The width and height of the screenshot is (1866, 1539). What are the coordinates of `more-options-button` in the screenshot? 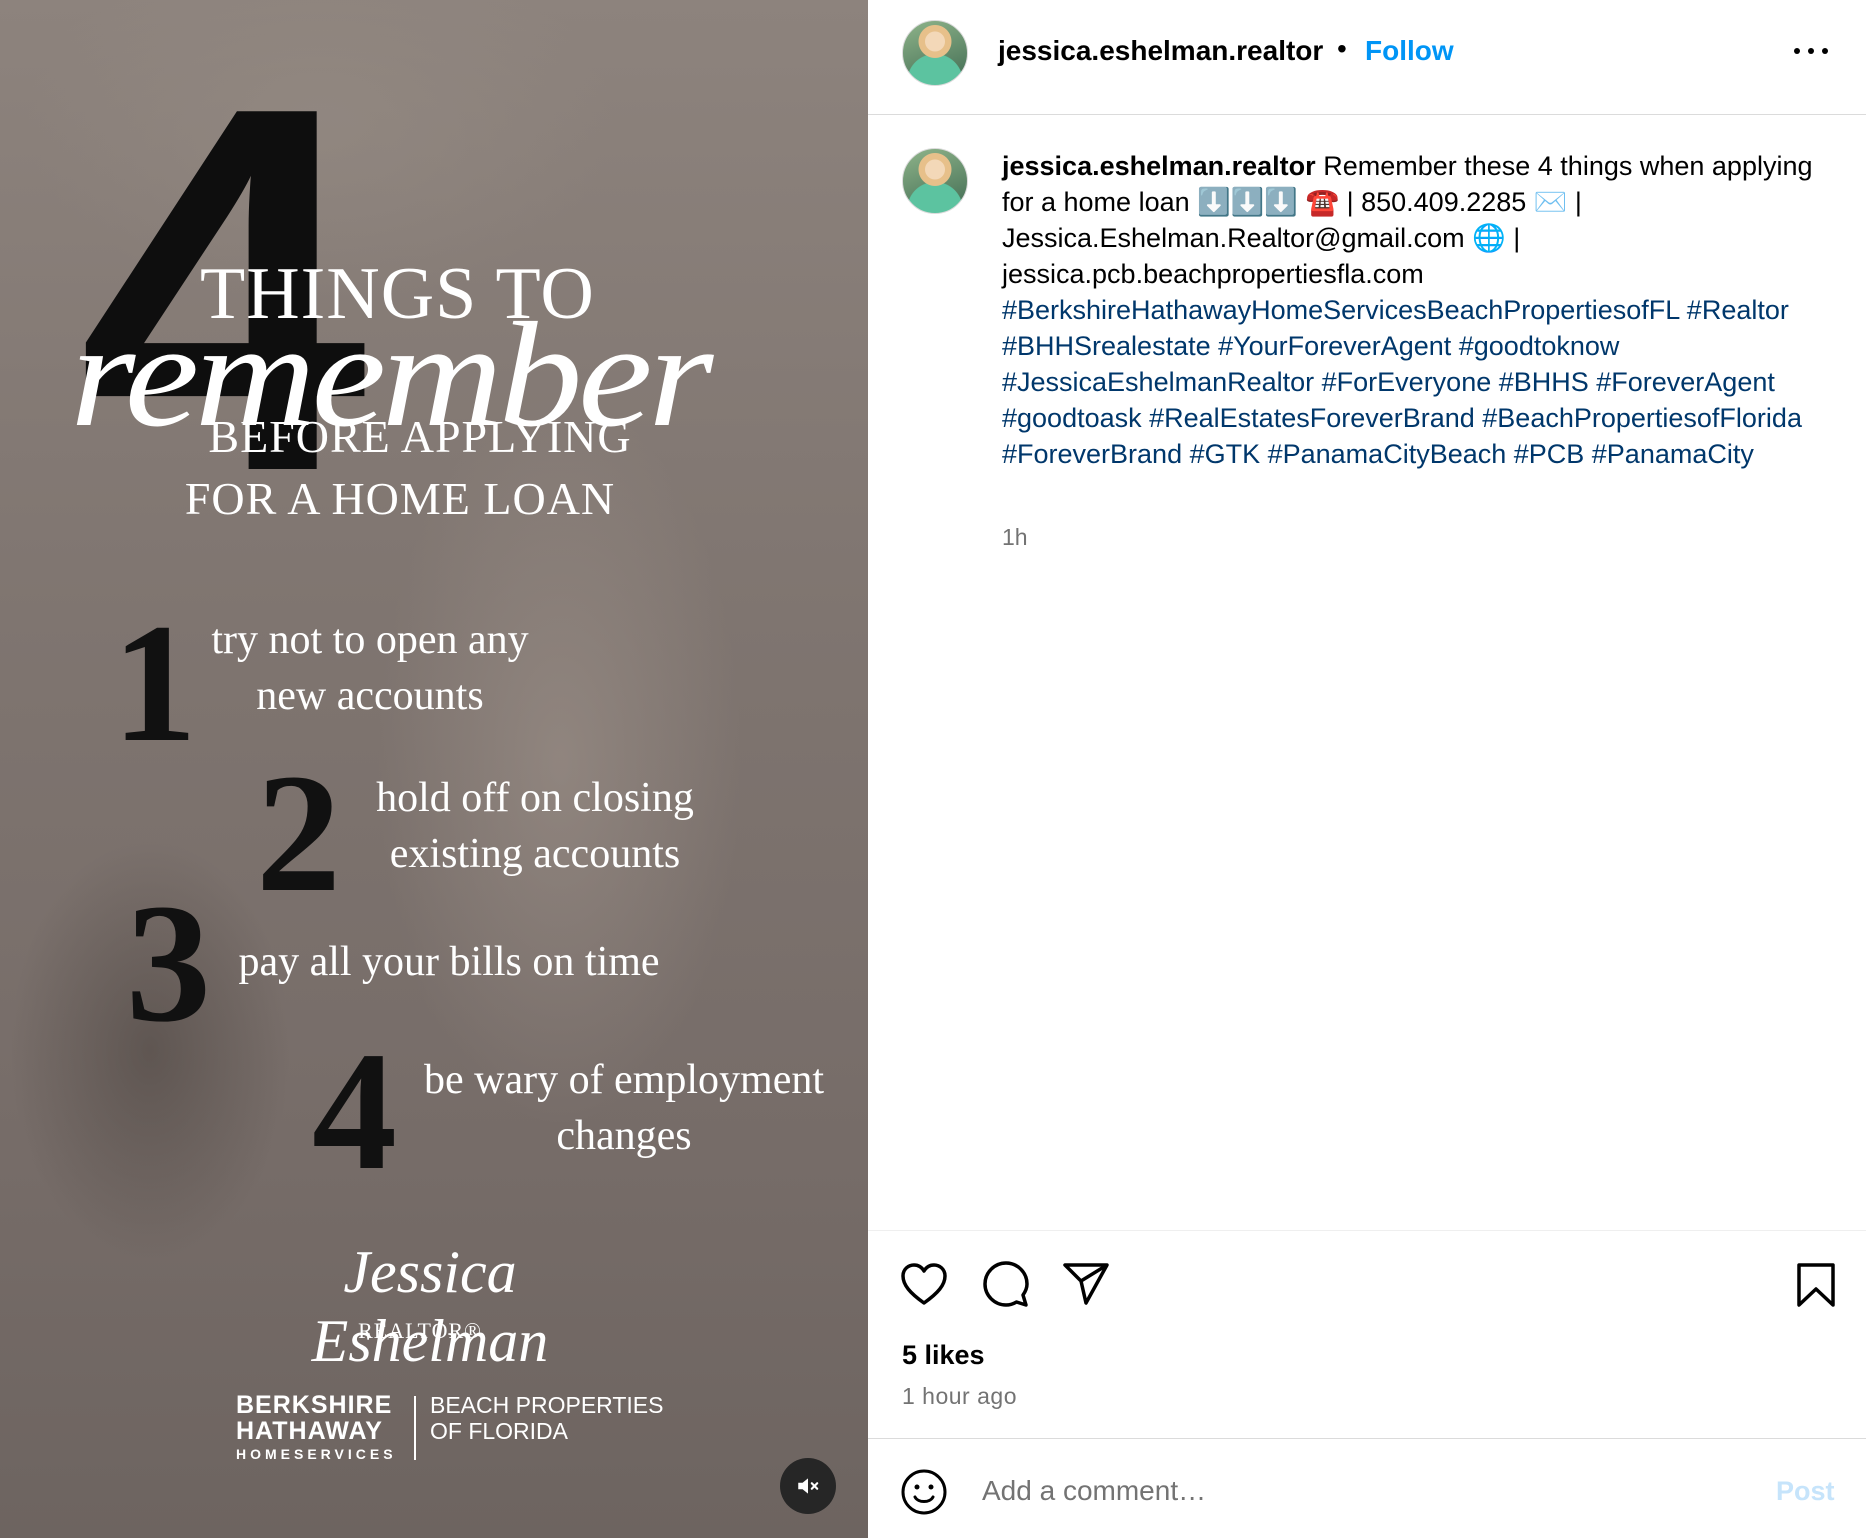 It's located at (1814, 51).